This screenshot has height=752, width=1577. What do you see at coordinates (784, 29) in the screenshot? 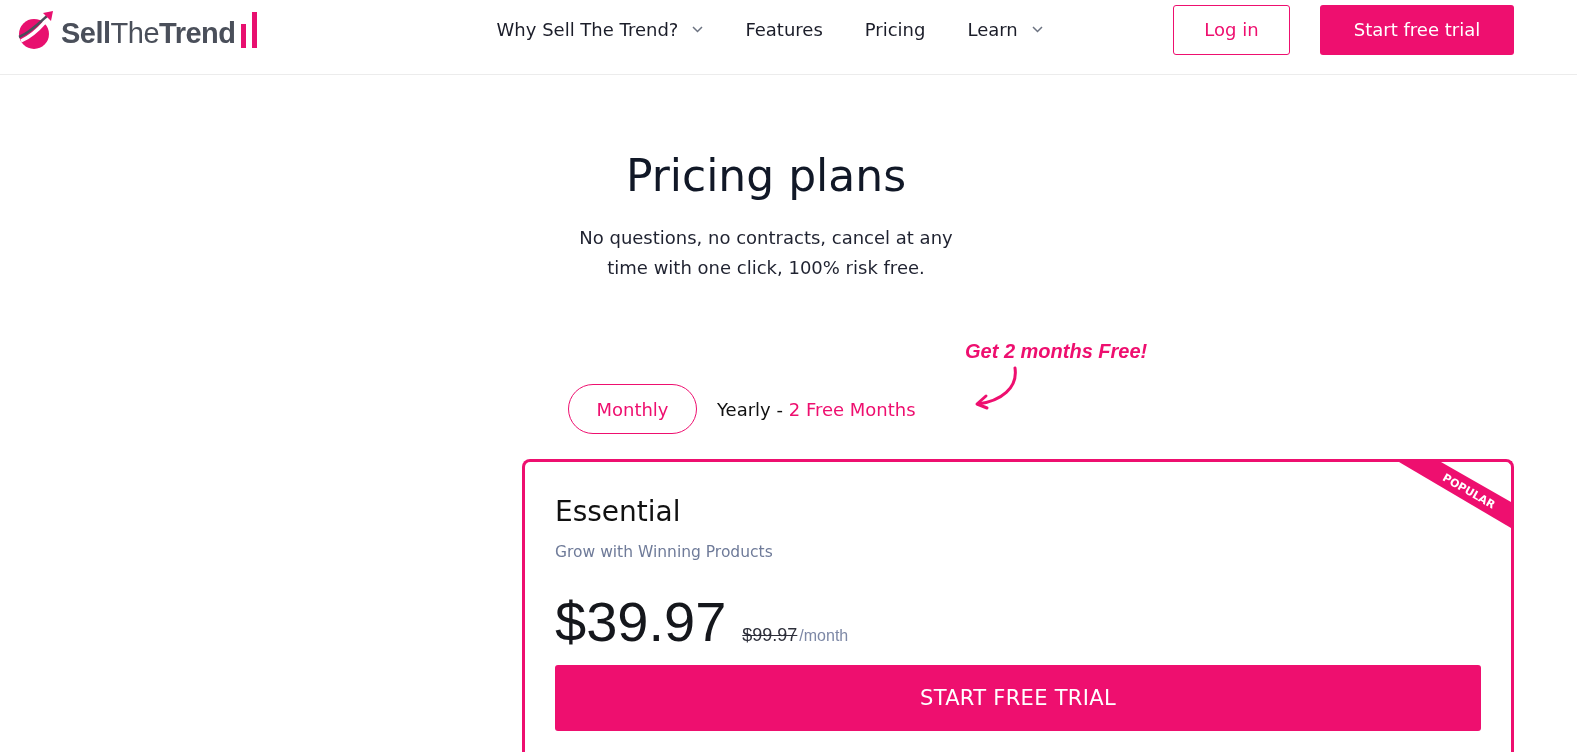
I see `nav-link: Features` at bounding box center [784, 29].